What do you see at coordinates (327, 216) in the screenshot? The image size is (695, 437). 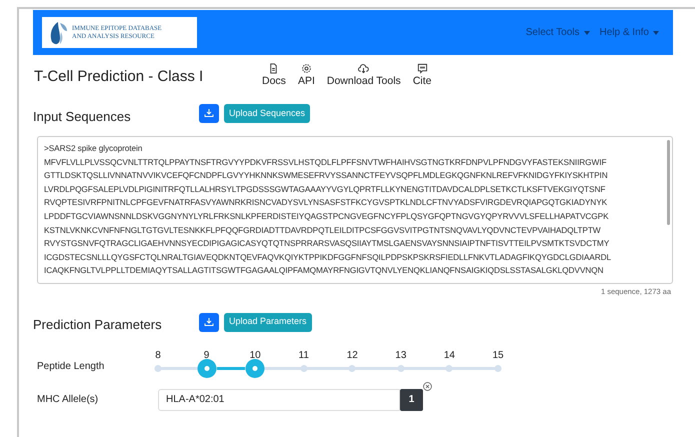 I see `sequence-line: LPDDFTGCVIAWNSNNLDSKVGGNYNYLYRLFRKSNLKPFERDISTEIYQAGSTPCNGVEGFNCYFPLQSYGFQPTNGVGYQPYRVVVLSFELLHAPATVCGPK` at bounding box center [327, 216].